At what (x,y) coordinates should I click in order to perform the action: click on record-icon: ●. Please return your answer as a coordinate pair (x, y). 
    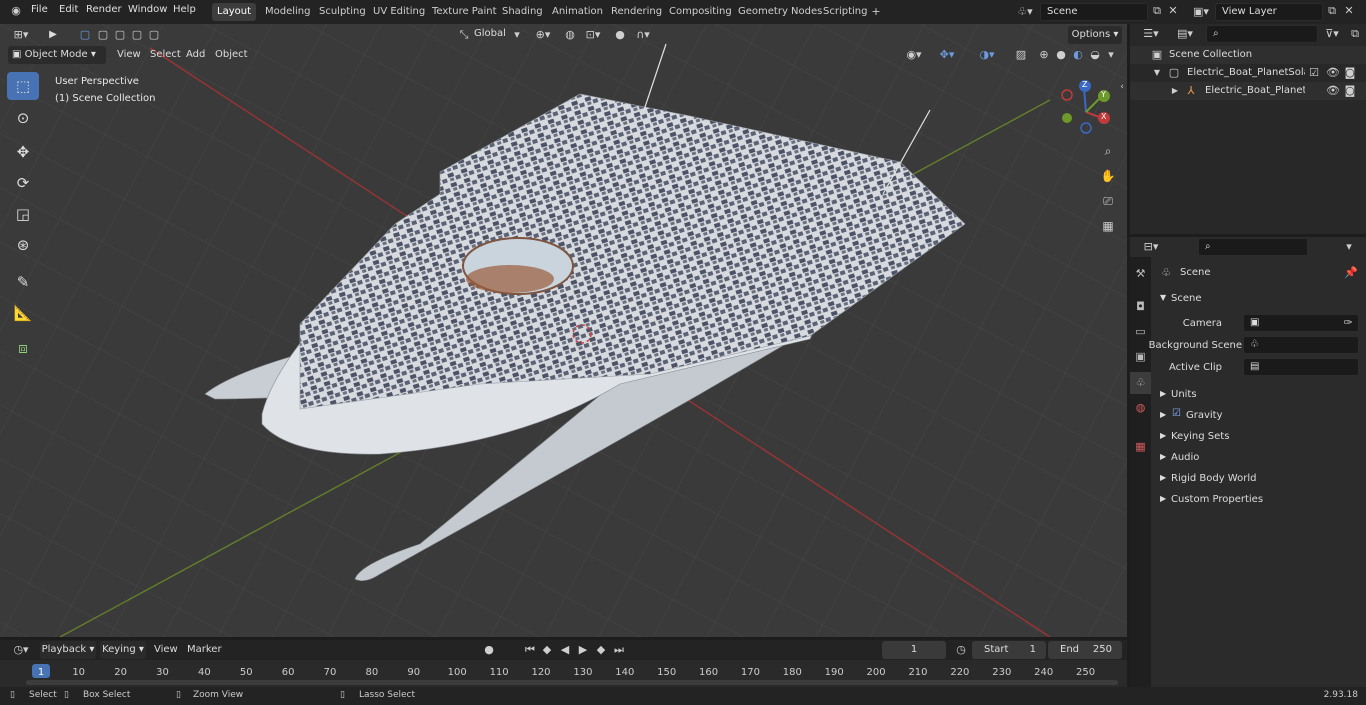
    Looking at the image, I should click on (489, 650).